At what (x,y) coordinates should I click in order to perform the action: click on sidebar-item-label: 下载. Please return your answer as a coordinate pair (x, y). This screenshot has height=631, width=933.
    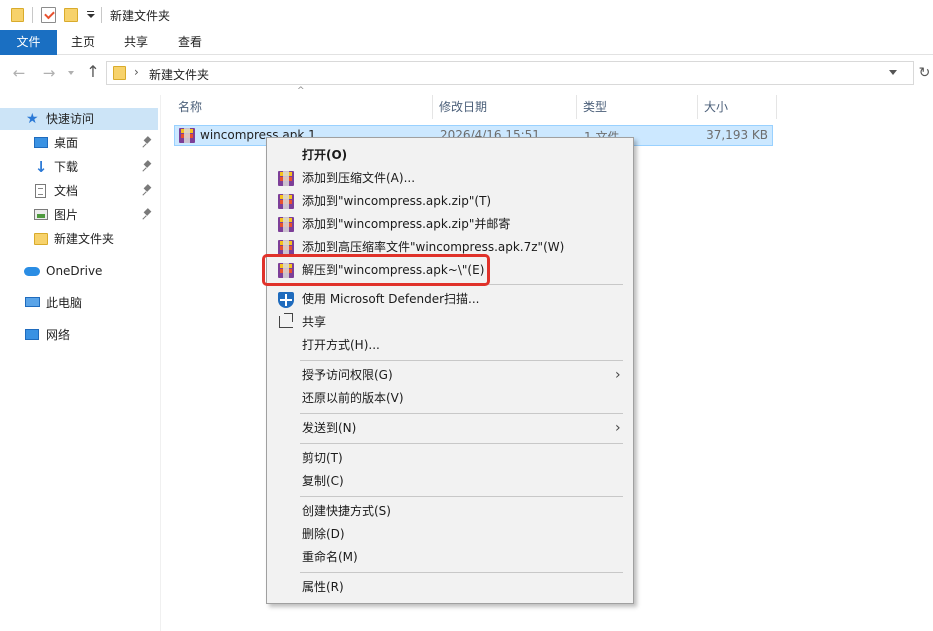
    Looking at the image, I should click on (66, 167).